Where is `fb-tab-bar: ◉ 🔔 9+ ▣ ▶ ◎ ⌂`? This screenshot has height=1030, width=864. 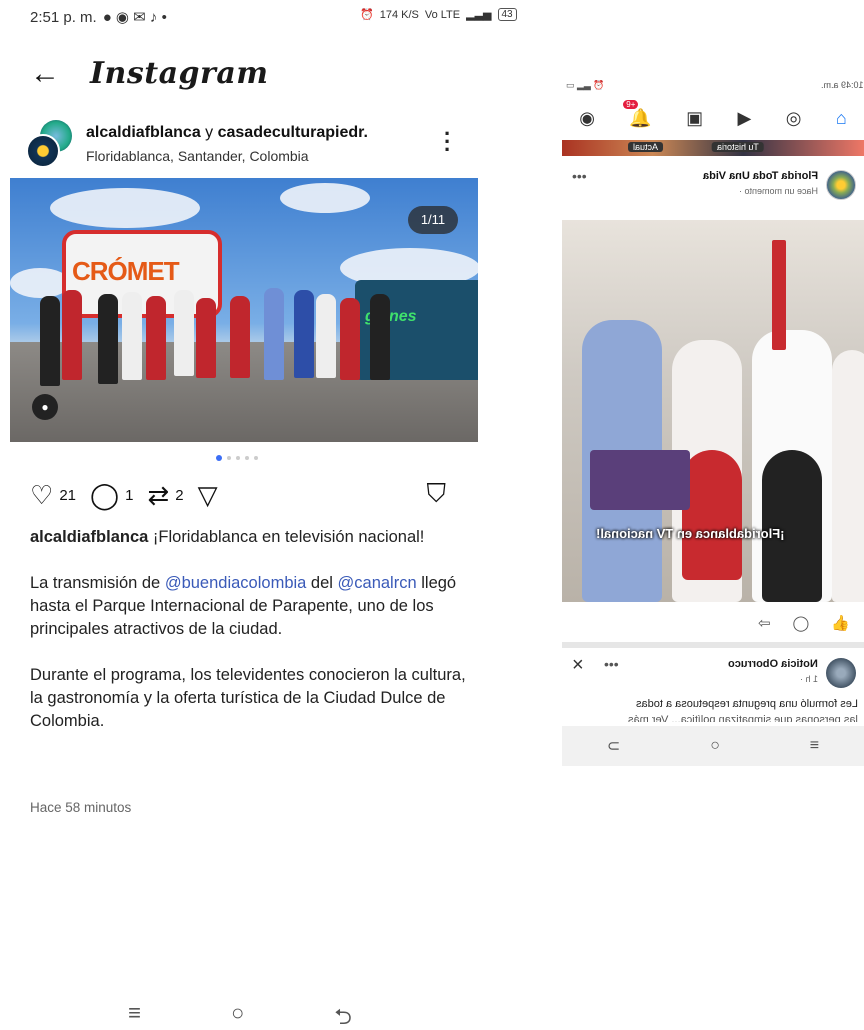
fb-tab-bar: ◉ 🔔 9+ ▣ ▶ ◎ ⌂ is located at coordinates (713, 118).